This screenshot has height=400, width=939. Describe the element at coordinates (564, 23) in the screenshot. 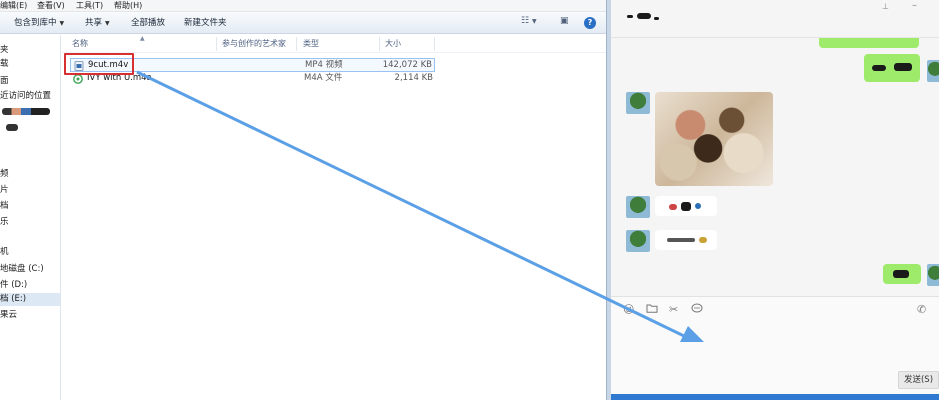

I see `preview-pane-icon: ▣` at that location.